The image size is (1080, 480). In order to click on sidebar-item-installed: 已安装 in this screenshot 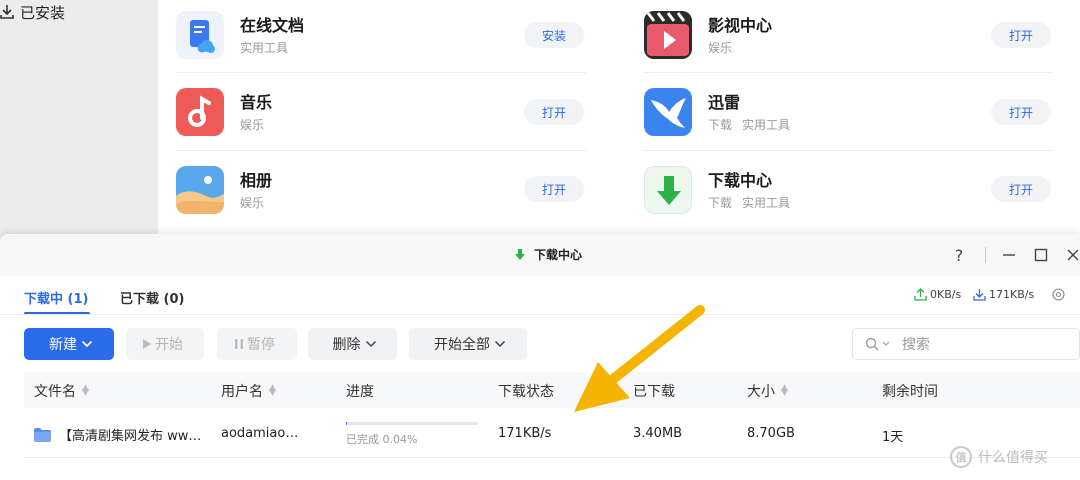, I will do `click(32, 12)`.